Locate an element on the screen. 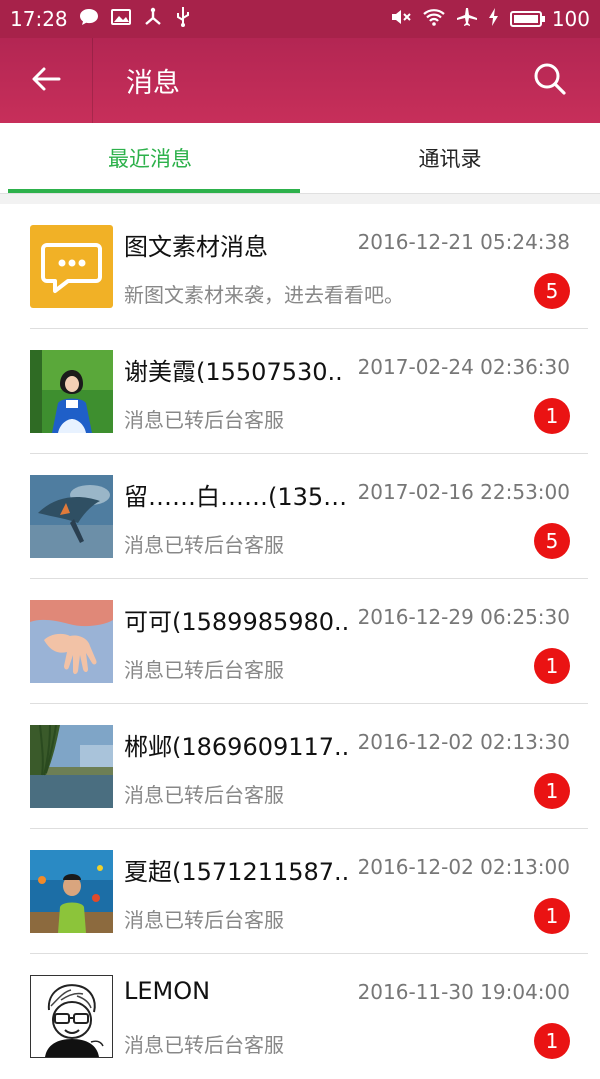 The height and width of the screenshot is (1079, 600). usb-icon is located at coordinates (183, 19).